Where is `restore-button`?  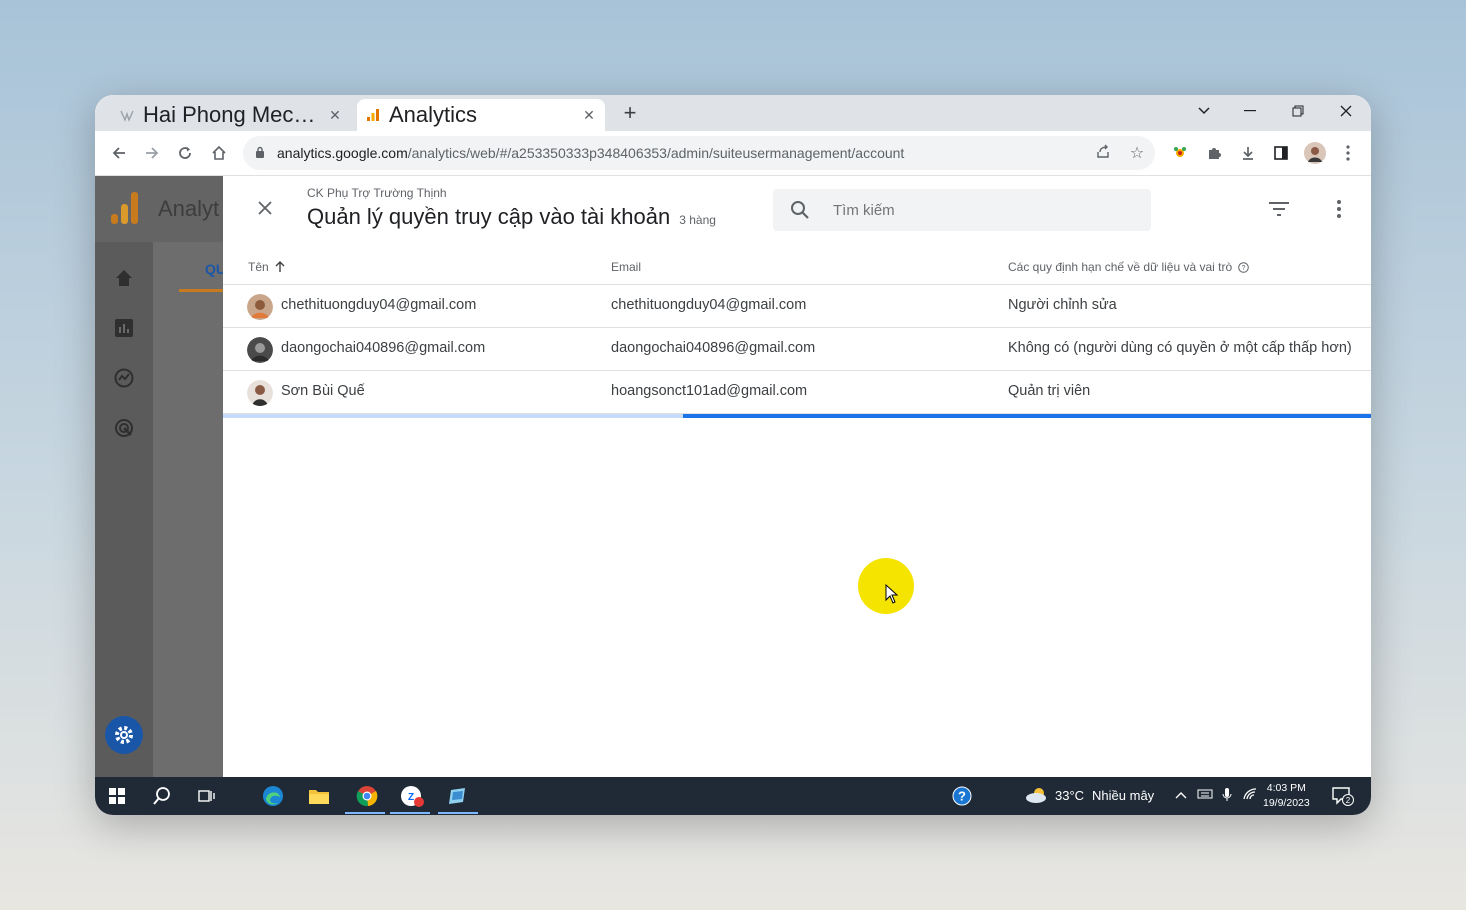
restore-button is located at coordinates (1298, 111).